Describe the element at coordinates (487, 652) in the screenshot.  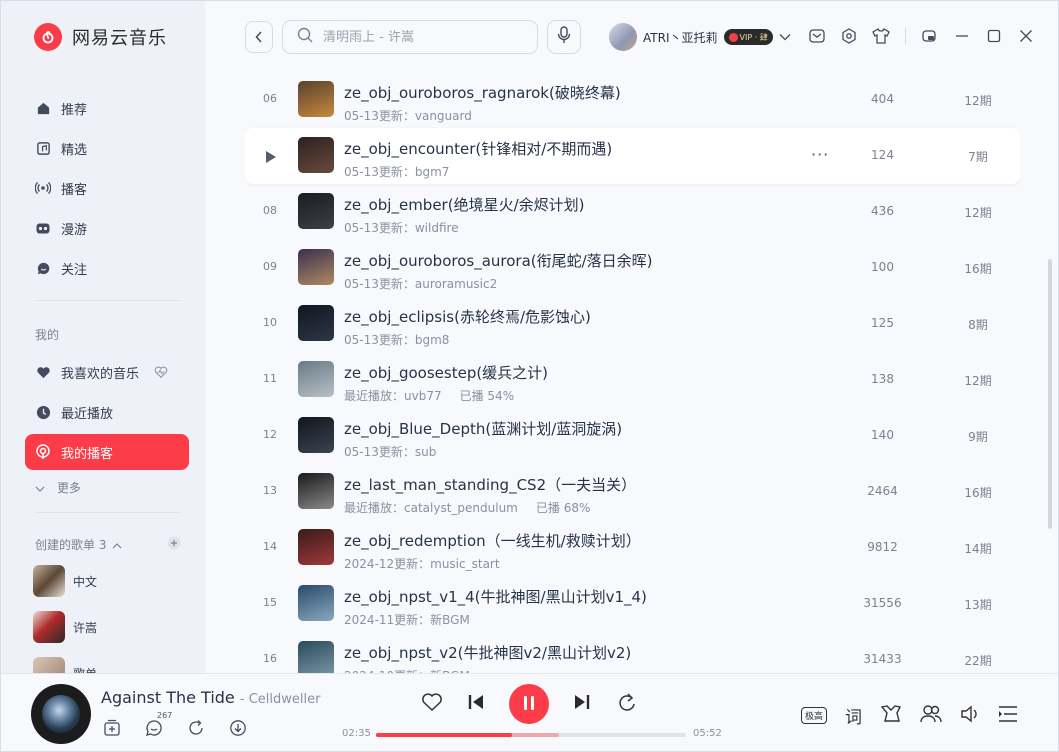
I see `episode-title: ze_obj_npst_v2(牛批神图v2/黑山计划v2)` at that location.